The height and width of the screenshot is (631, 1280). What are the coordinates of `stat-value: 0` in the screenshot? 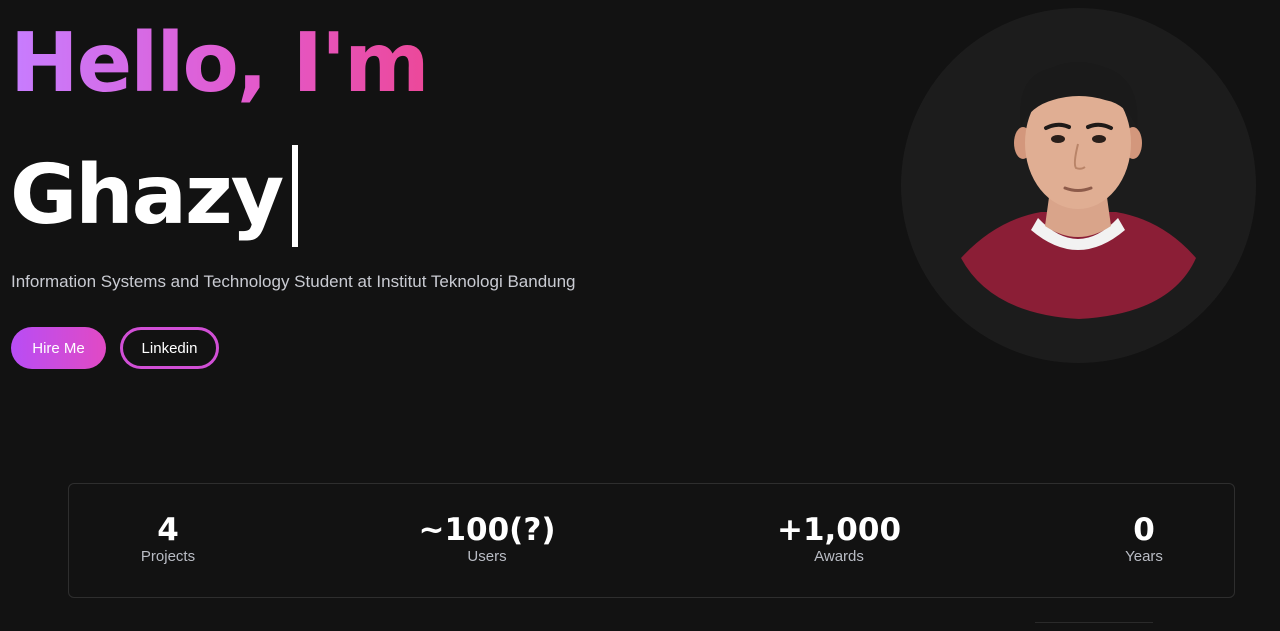 It's located at (1144, 530).